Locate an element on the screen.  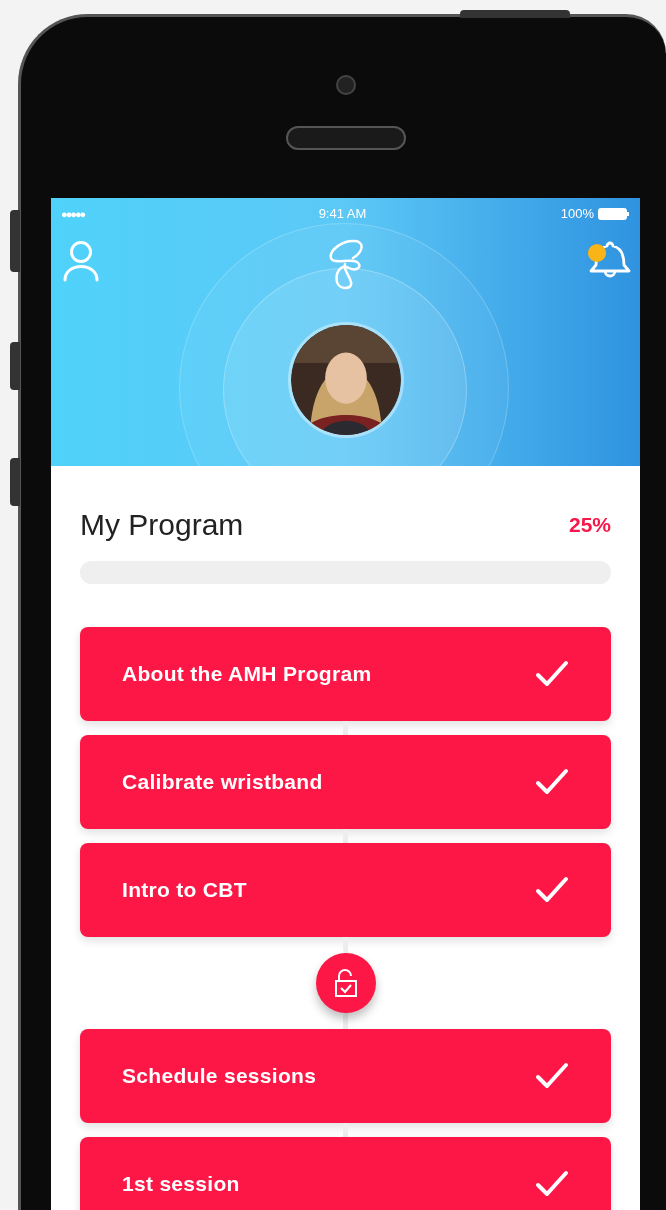
top-button is located at coordinates (515, 14).